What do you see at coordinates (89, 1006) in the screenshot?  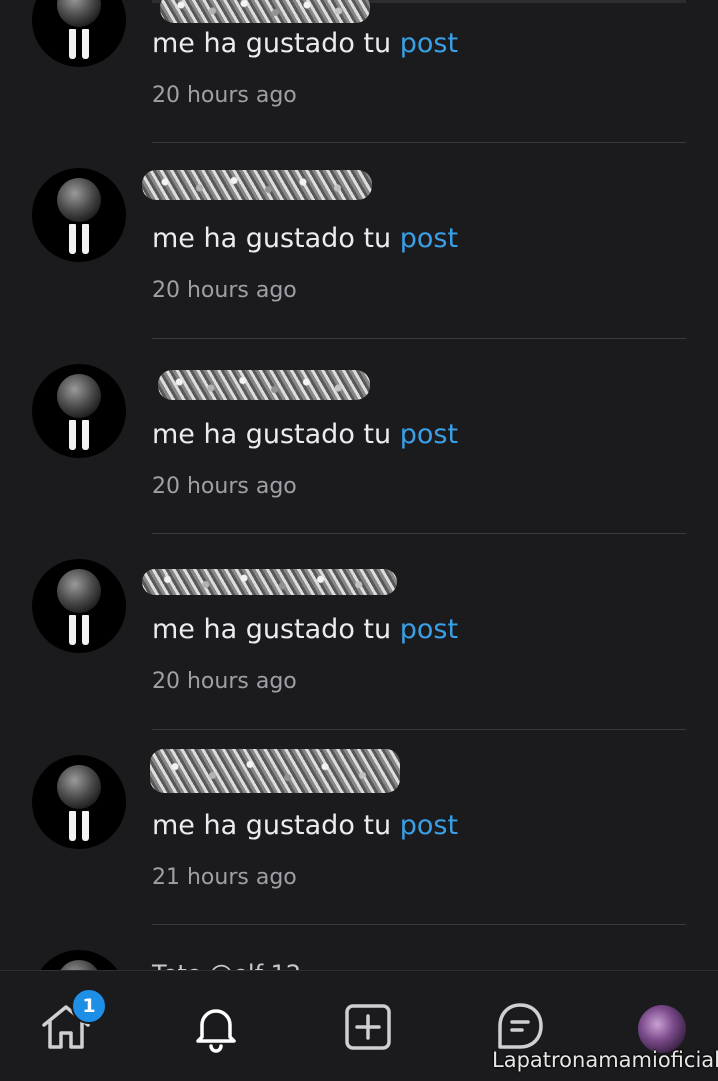 I see `notification-badge: 1` at bounding box center [89, 1006].